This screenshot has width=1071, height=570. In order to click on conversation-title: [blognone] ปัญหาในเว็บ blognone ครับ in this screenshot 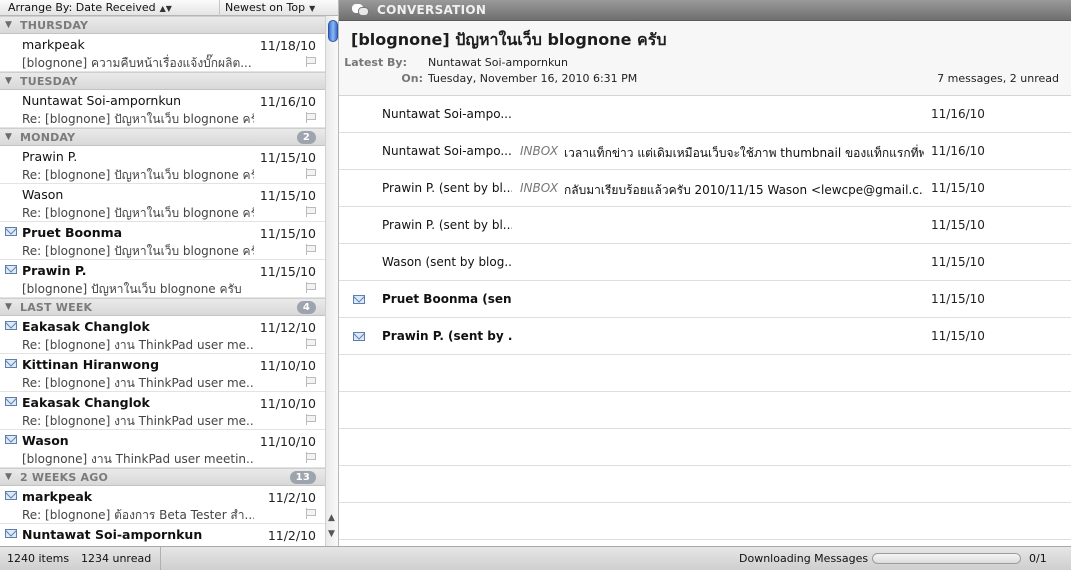, I will do `click(509, 39)`.